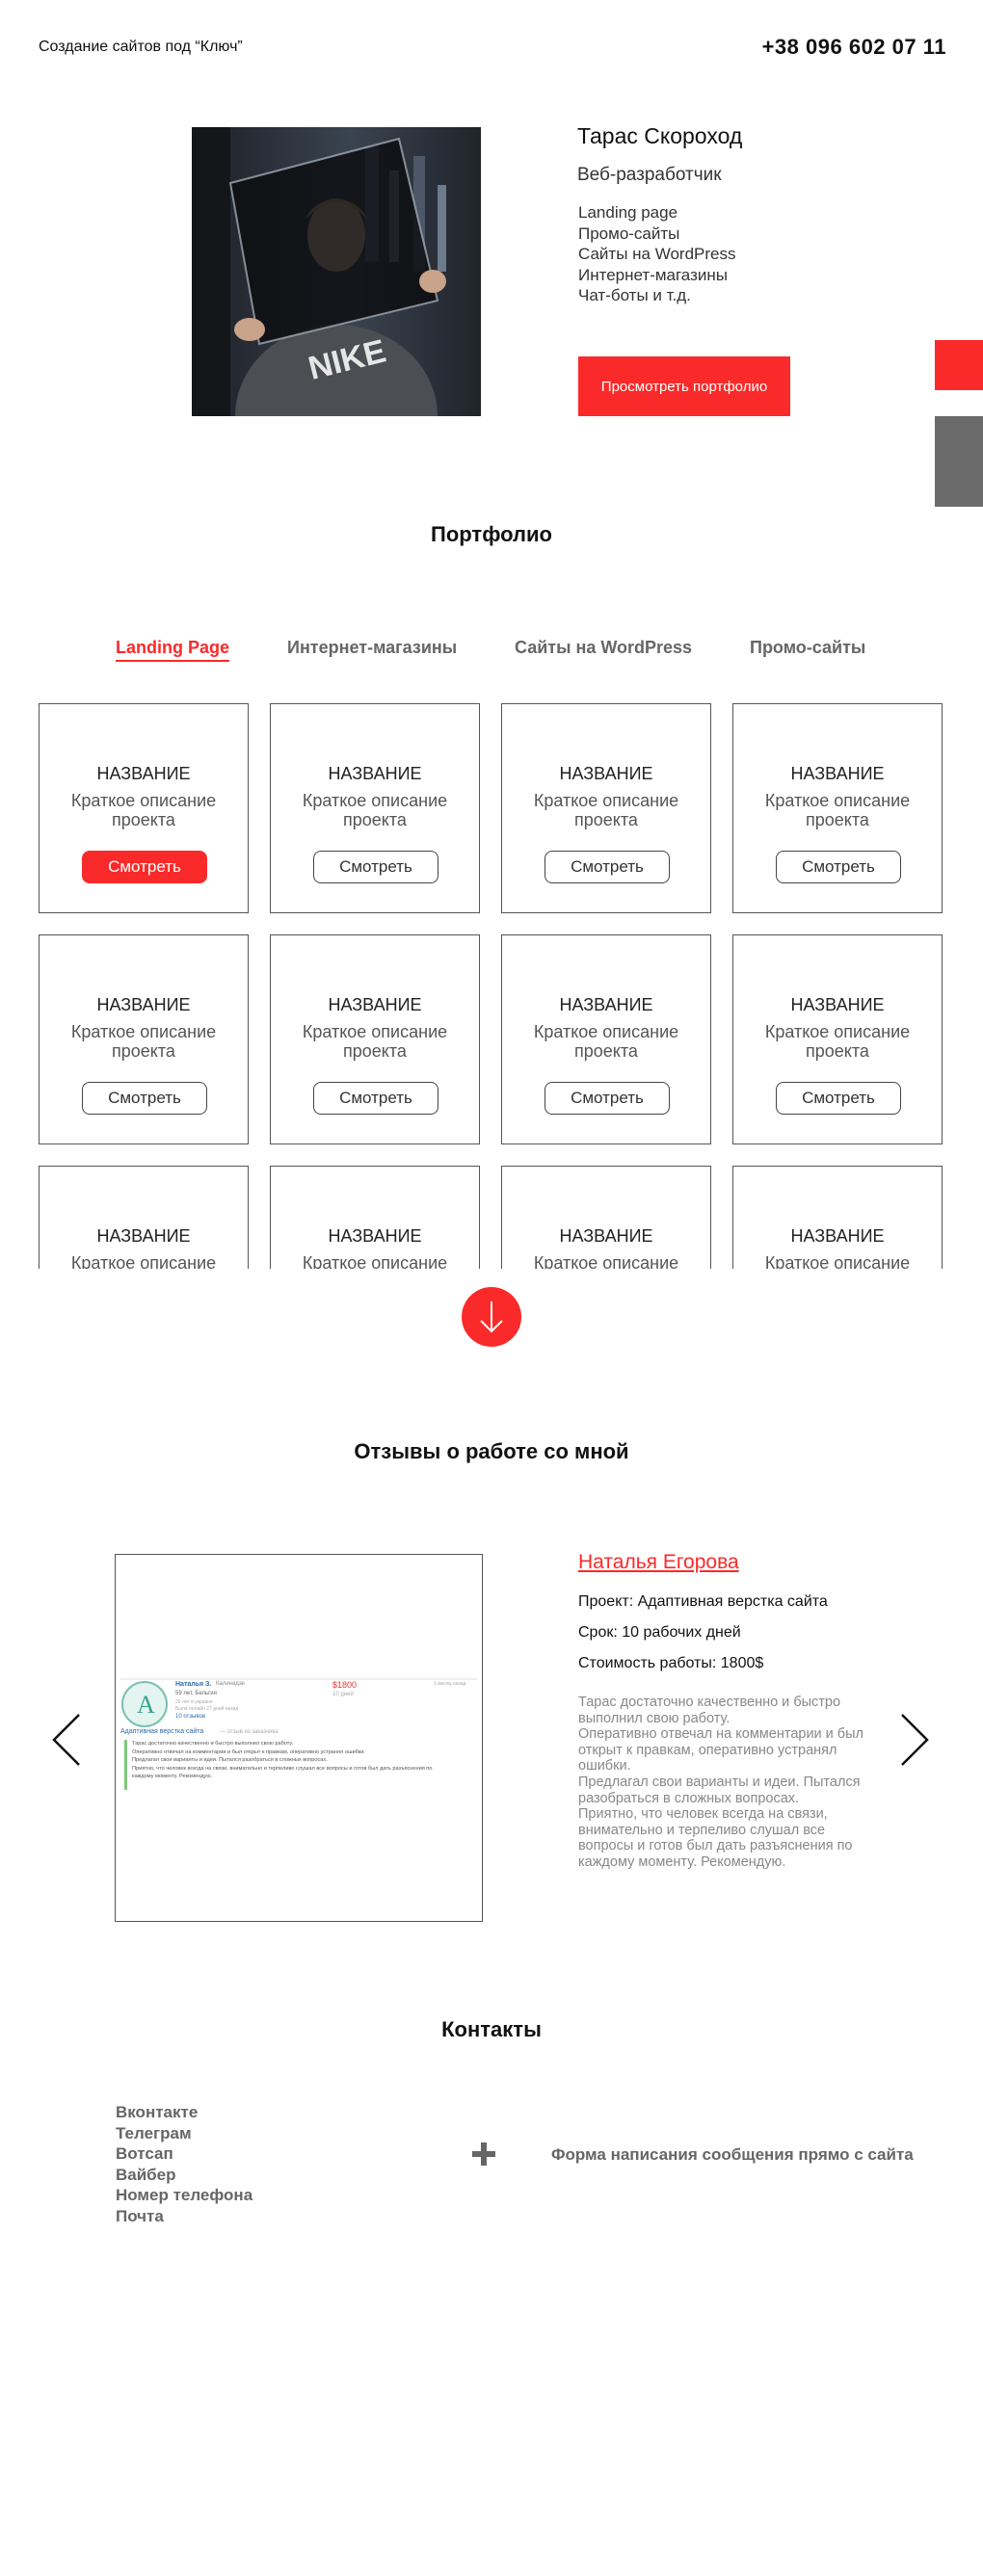  I want to click on phone-number: +38 096 602 07 11, so click(854, 47).